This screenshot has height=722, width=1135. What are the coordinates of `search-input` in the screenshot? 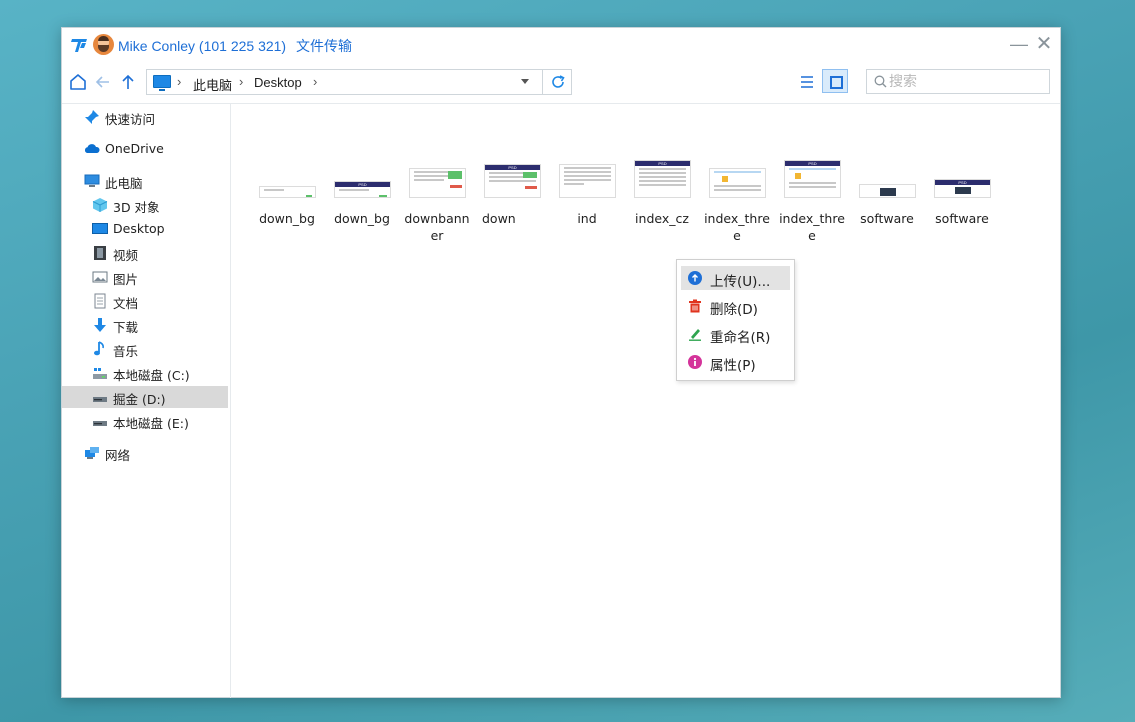 It's located at (964, 82).